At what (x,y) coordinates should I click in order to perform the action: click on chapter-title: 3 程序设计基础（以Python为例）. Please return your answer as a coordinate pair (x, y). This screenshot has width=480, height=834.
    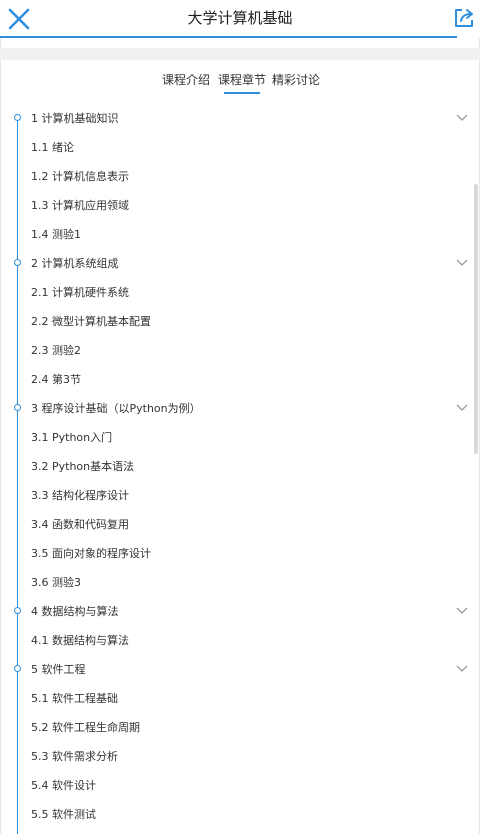
    Looking at the image, I should click on (116, 408).